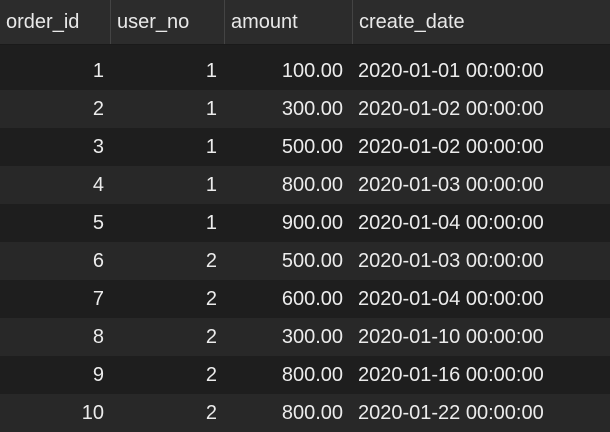  I want to click on table-row: 9 2 800.00 2020-01-16 00:00:00, so click(305, 375).